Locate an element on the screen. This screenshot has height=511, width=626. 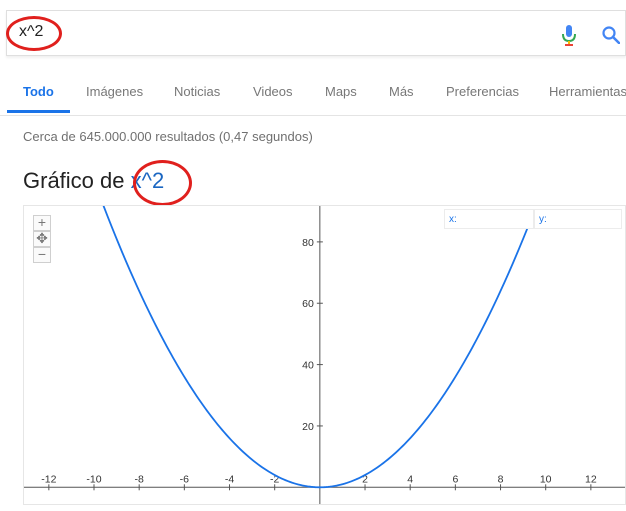
y-tick-label: 20 is located at coordinates (308, 427).